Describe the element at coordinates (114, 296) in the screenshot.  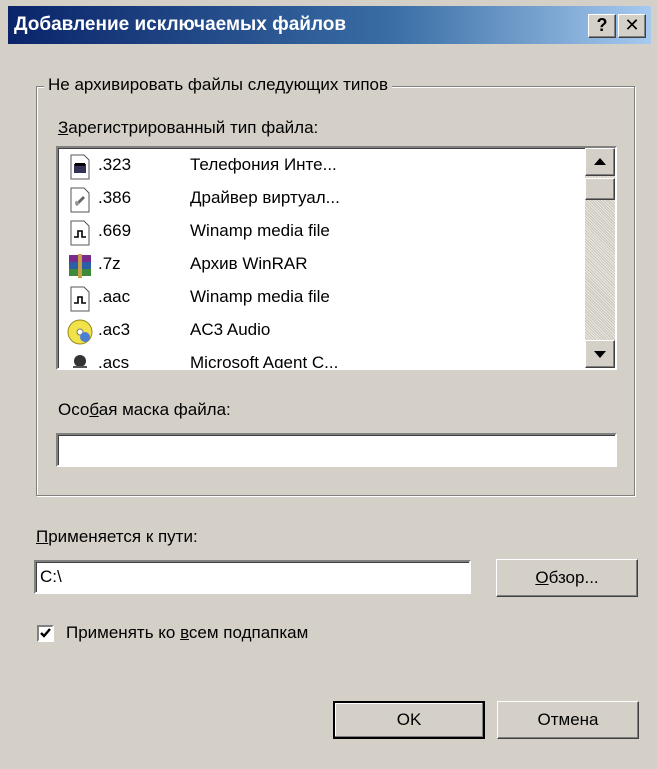
I see `file-extension: .aac` at that location.